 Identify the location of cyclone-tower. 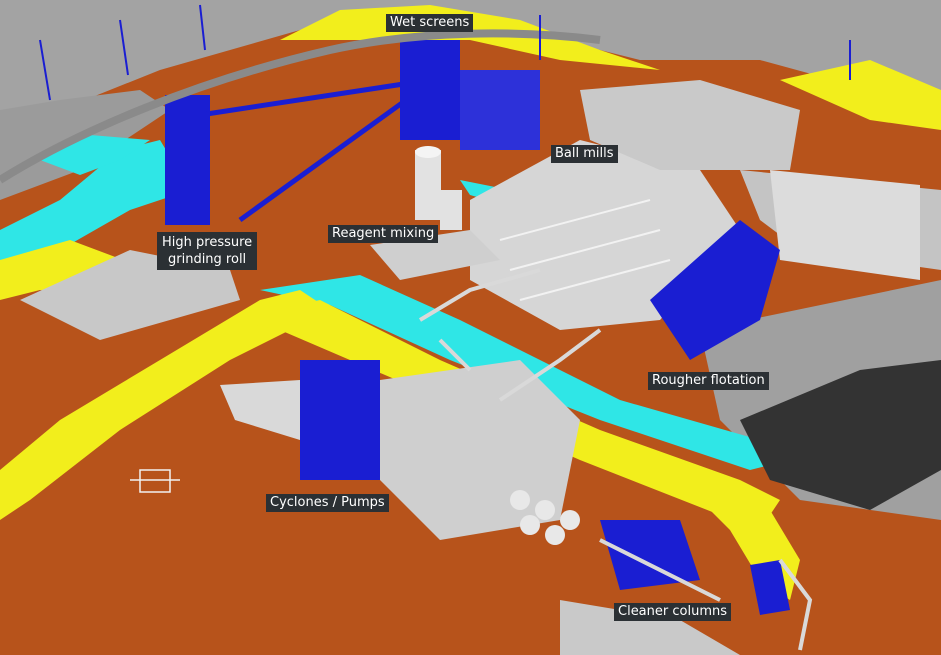
(340, 420).